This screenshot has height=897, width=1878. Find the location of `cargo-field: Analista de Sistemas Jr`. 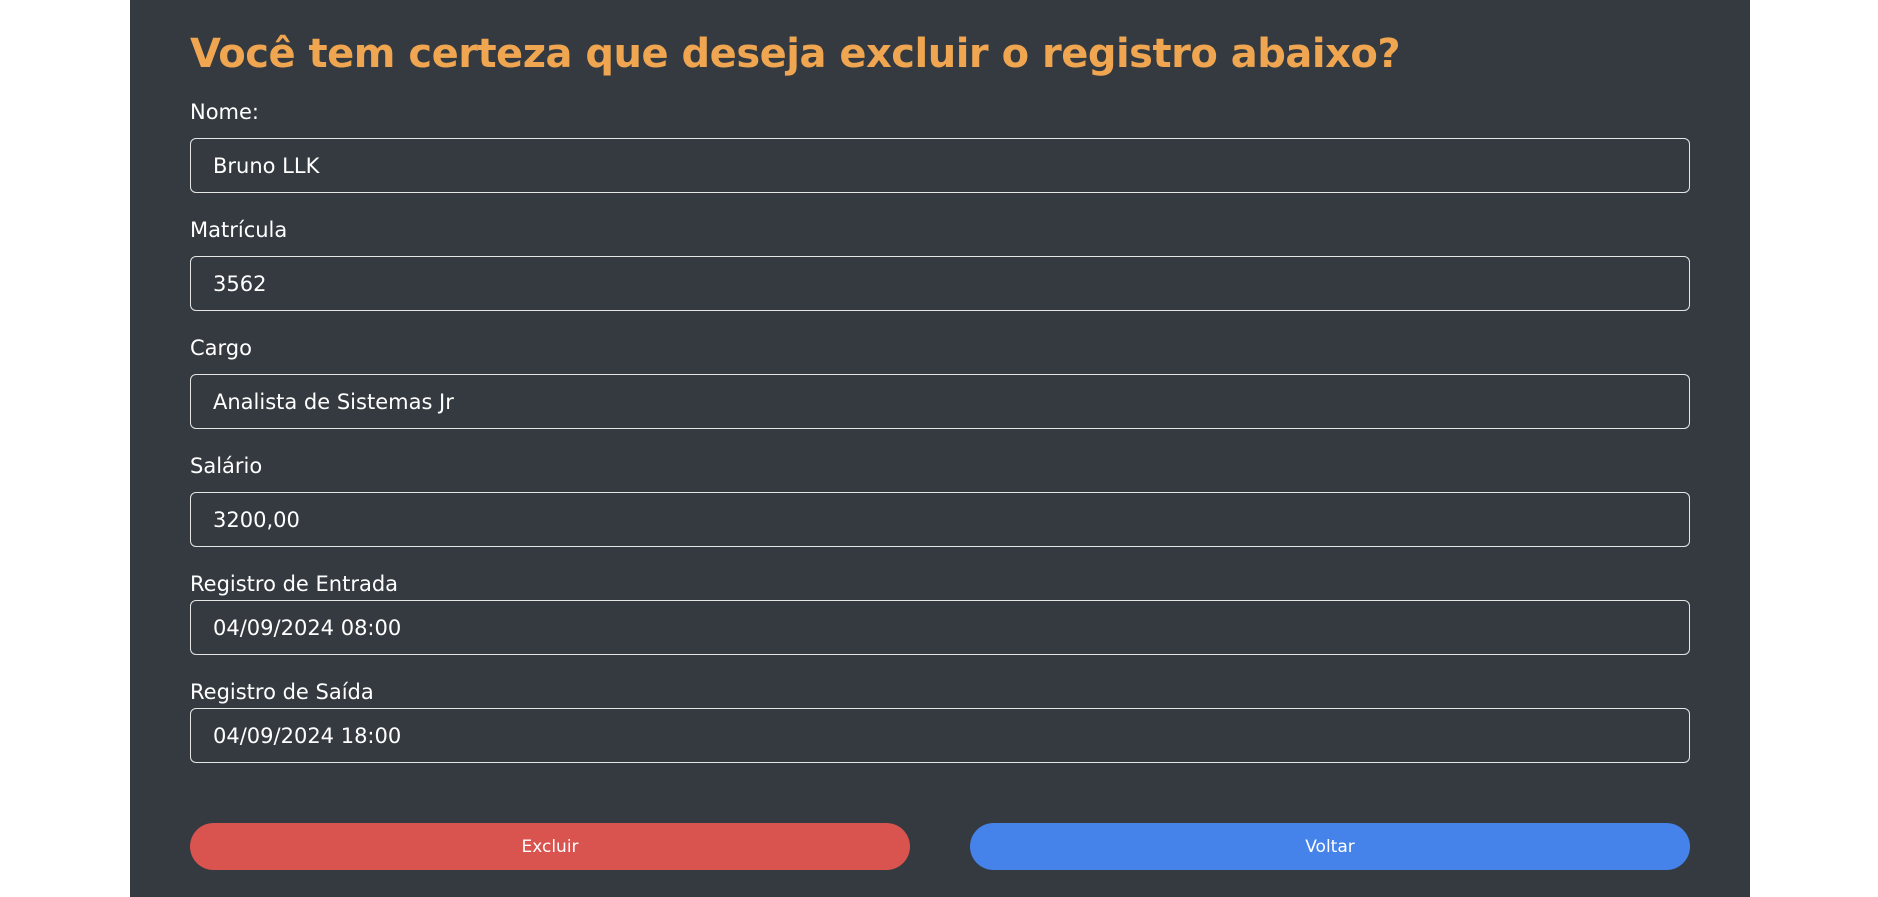

cargo-field: Analista de Sistemas Jr is located at coordinates (940, 401).